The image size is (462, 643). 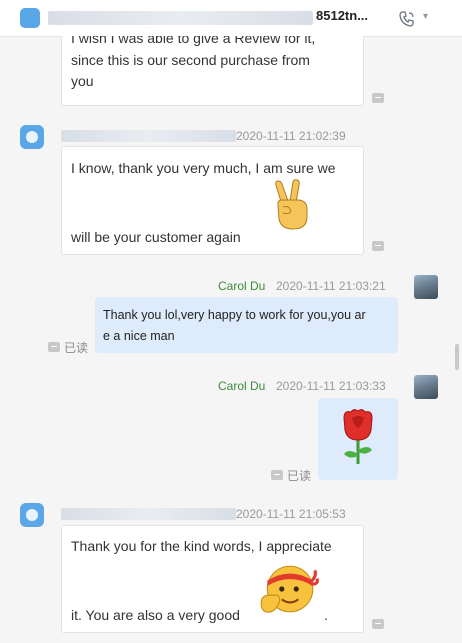 I want to click on message-timestamp: 2020-11-11 21:03:21, so click(x=331, y=286).